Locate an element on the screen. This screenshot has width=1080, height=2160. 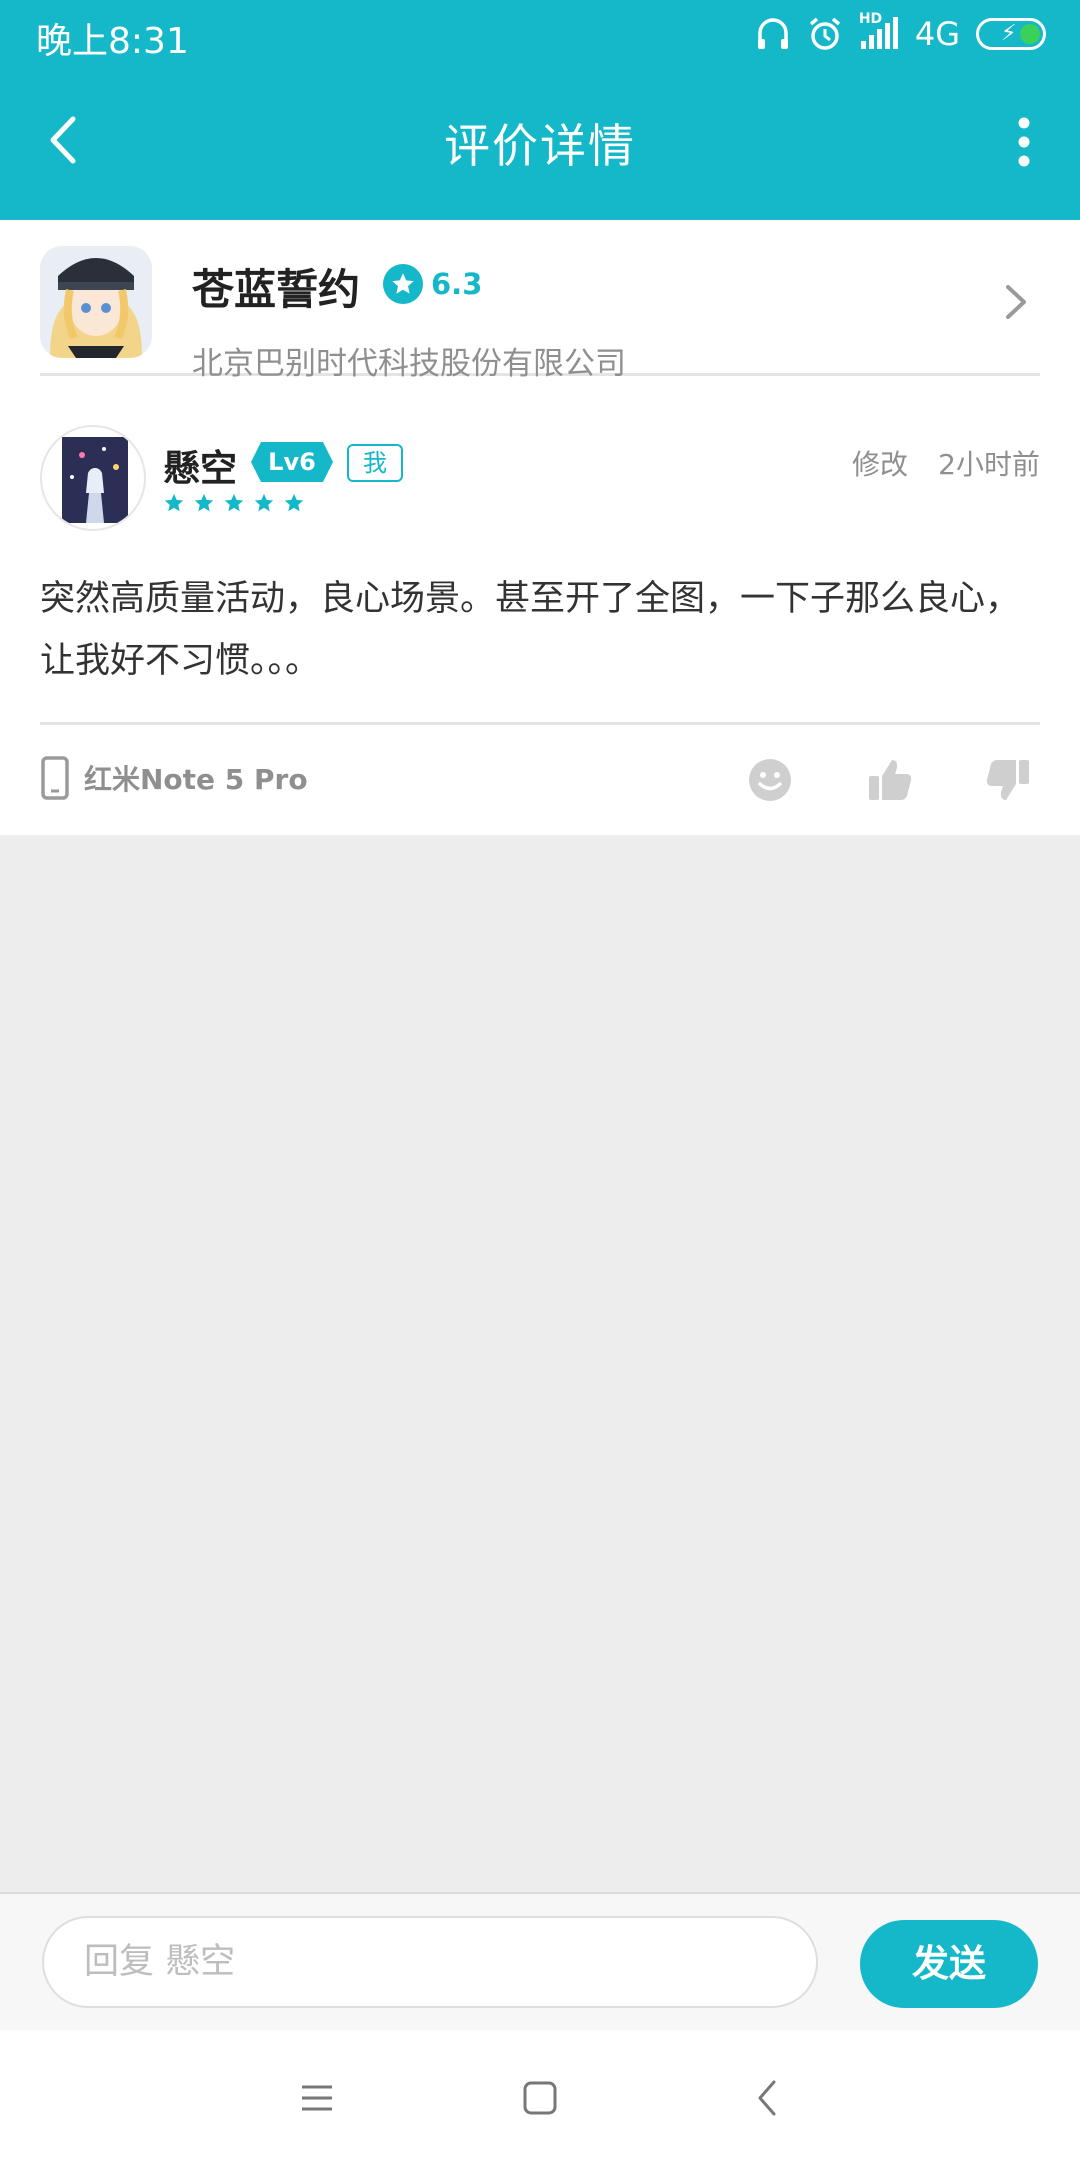
like-button is located at coordinates (890, 780).